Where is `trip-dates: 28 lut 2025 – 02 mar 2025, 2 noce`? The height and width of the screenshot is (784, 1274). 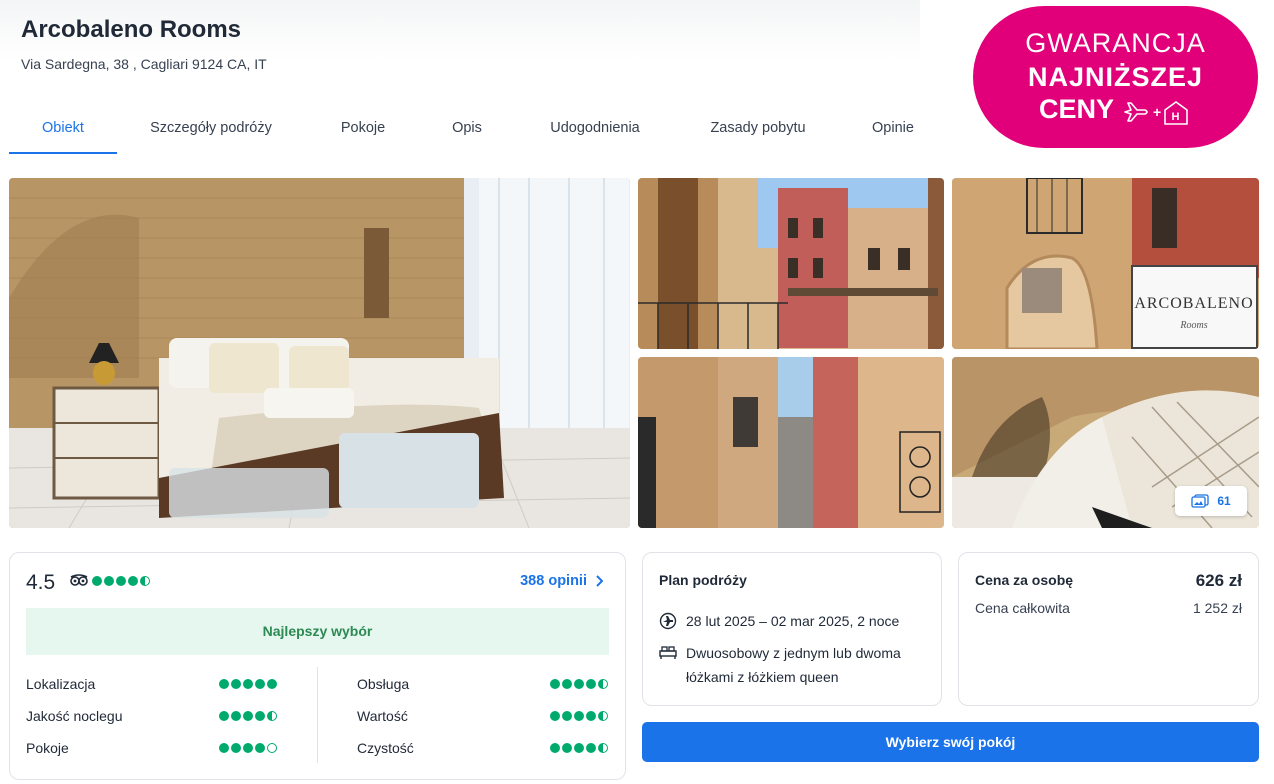
trip-dates: 28 lut 2025 – 02 mar 2025, 2 noce is located at coordinates (793, 621).